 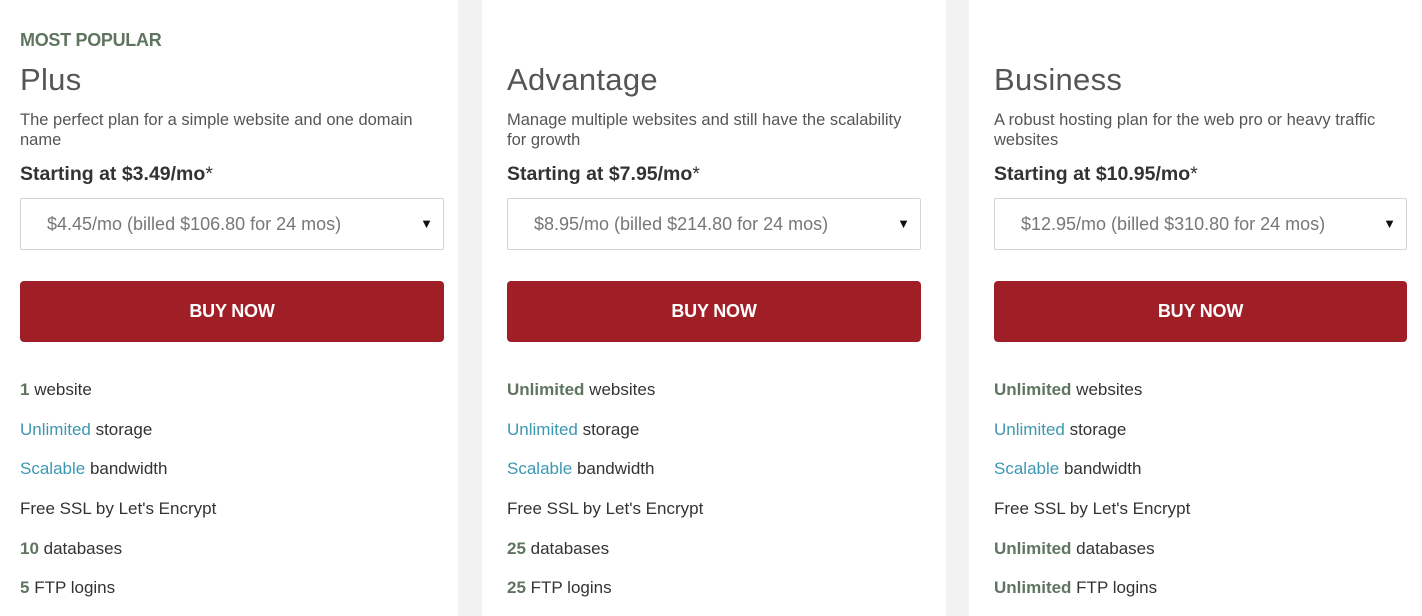 I want to click on feature-item: 25 FTP logins, so click(x=714, y=596).